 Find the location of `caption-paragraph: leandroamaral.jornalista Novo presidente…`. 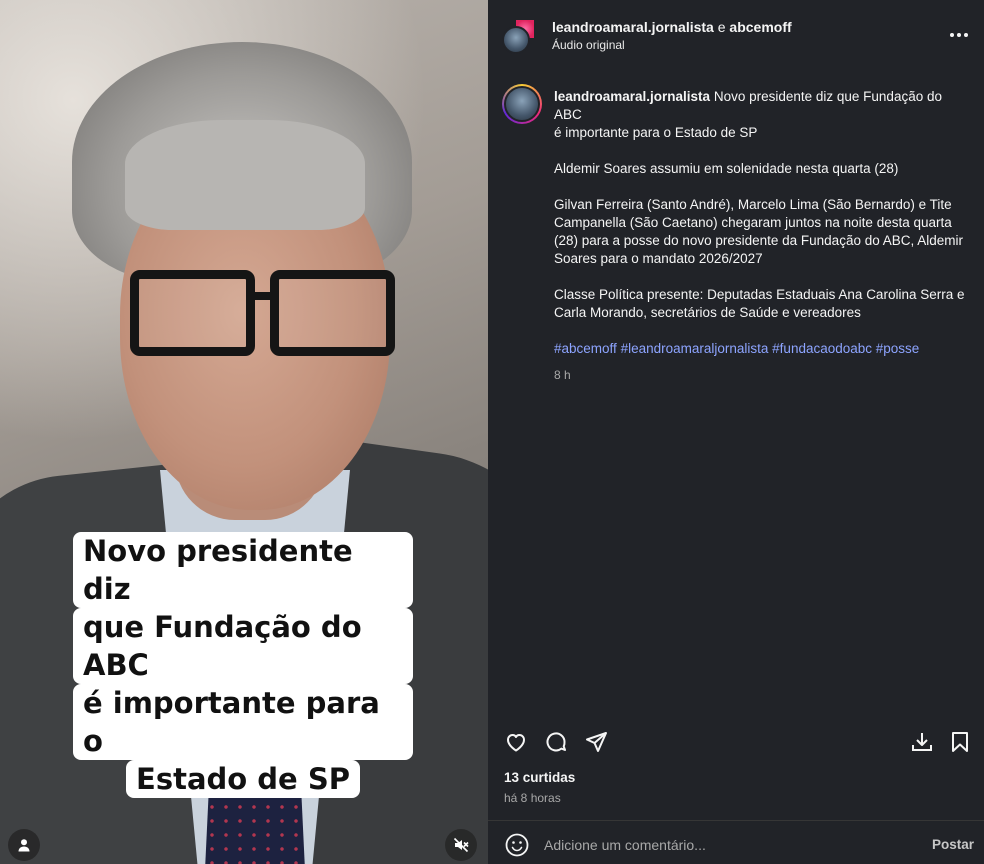

caption-paragraph: leandroamaral.jornalista Novo presidente… is located at coordinates (760, 106).